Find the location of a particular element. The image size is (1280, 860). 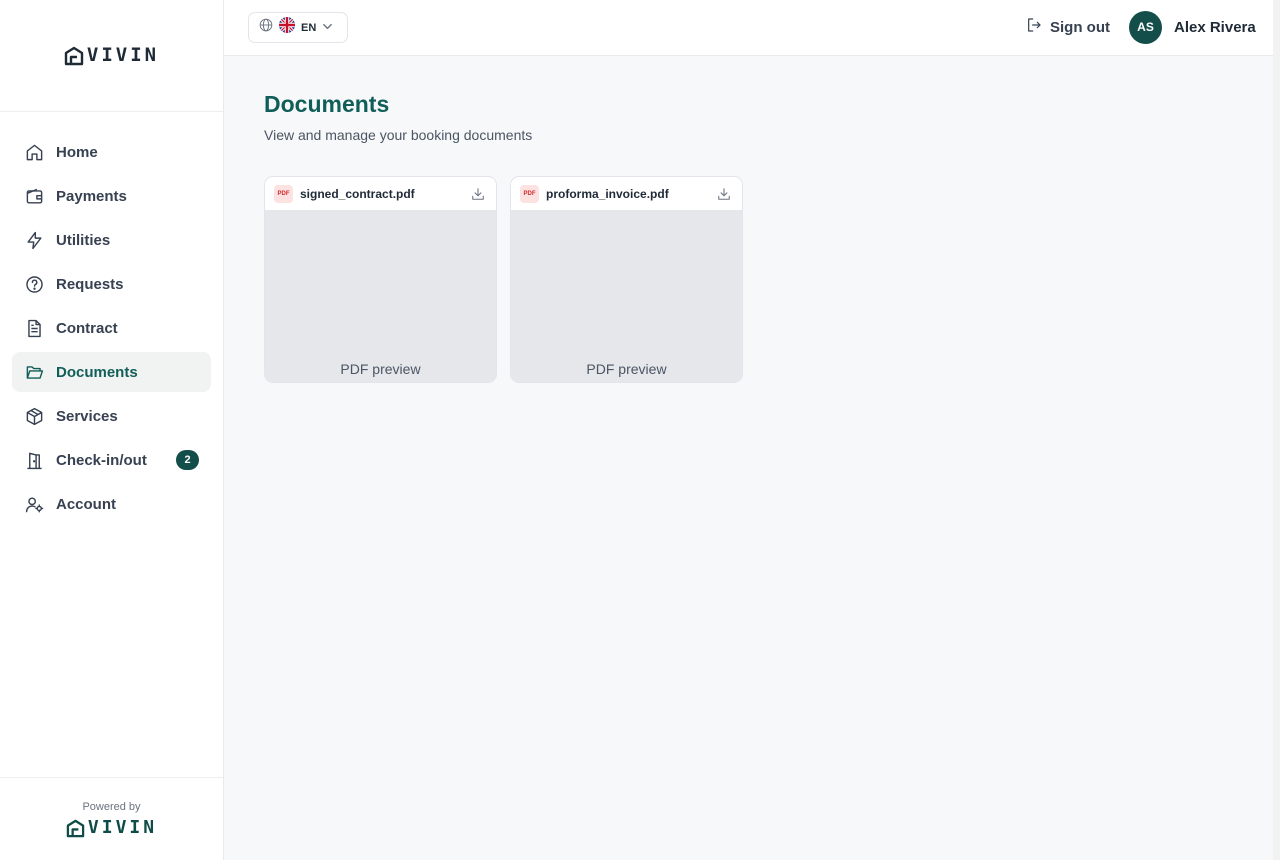

globe-icon is located at coordinates (266, 27).